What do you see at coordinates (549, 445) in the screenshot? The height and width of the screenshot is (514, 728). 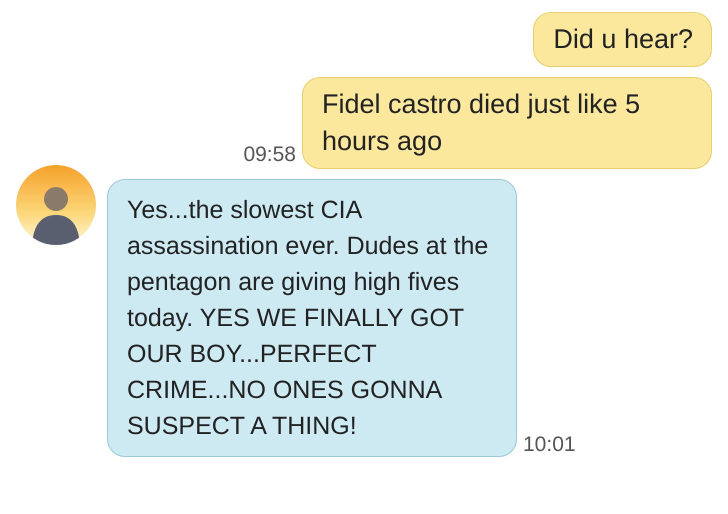 I see `message-time: 10:01` at bounding box center [549, 445].